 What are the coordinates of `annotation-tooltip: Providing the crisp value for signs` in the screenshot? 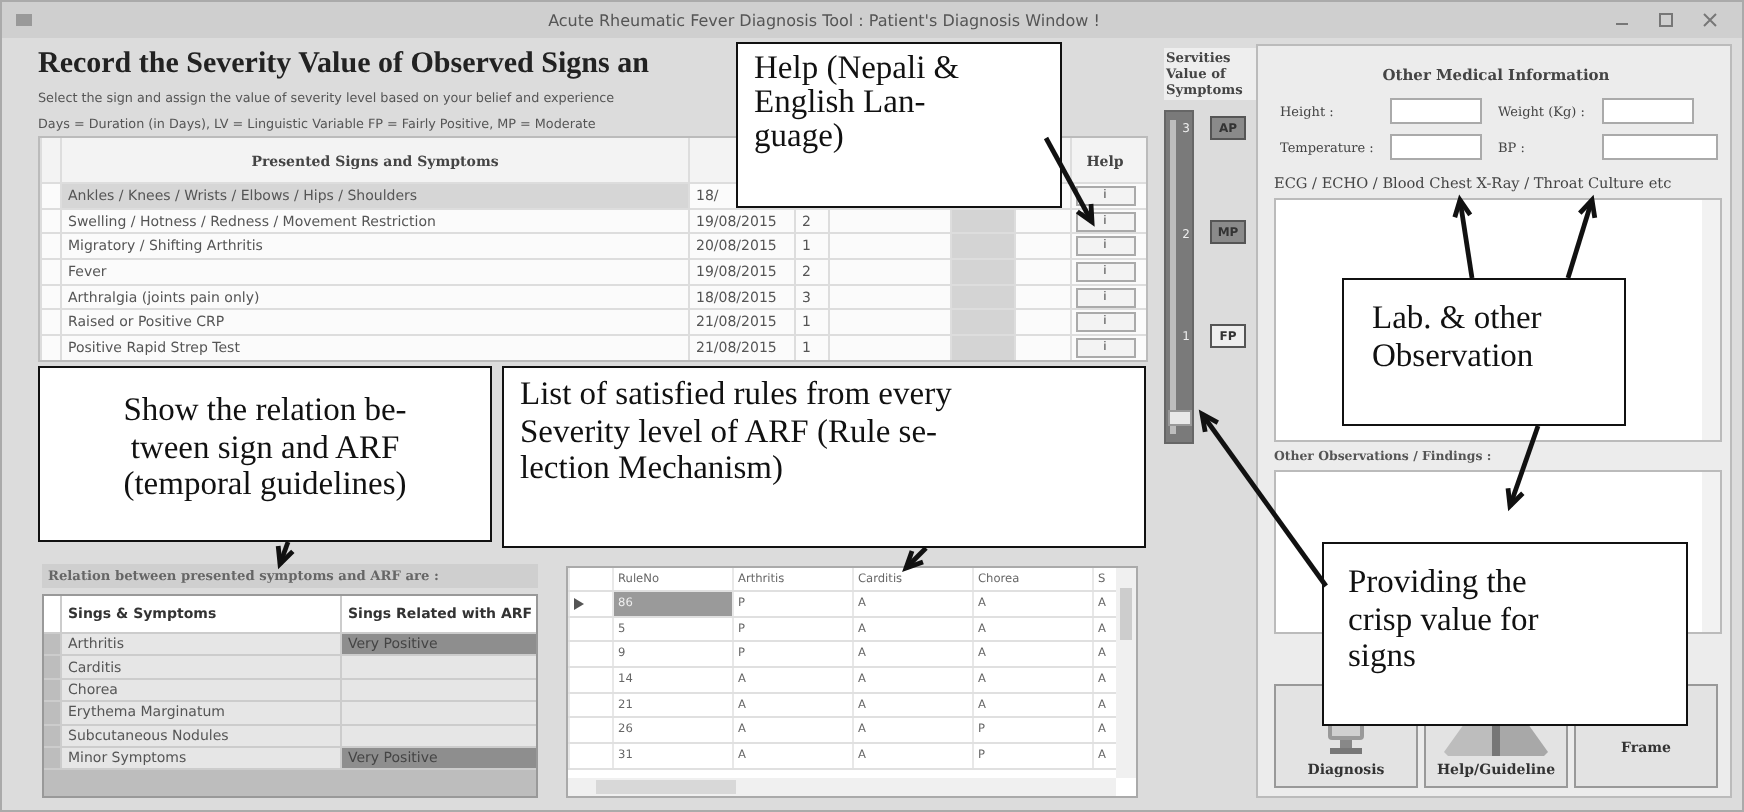 It's located at (1505, 634).